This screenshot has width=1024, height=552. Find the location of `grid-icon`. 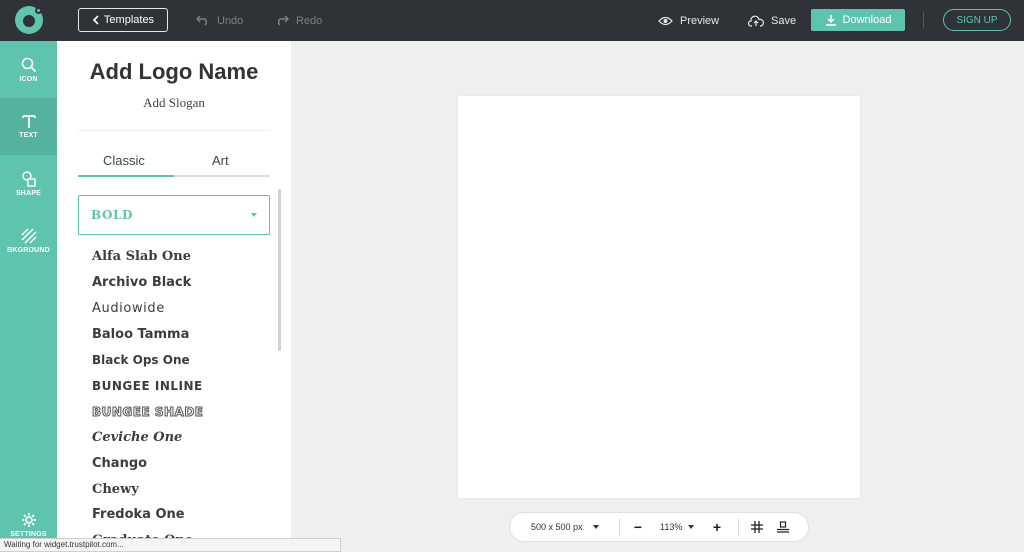

grid-icon is located at coordinates (757, 527).